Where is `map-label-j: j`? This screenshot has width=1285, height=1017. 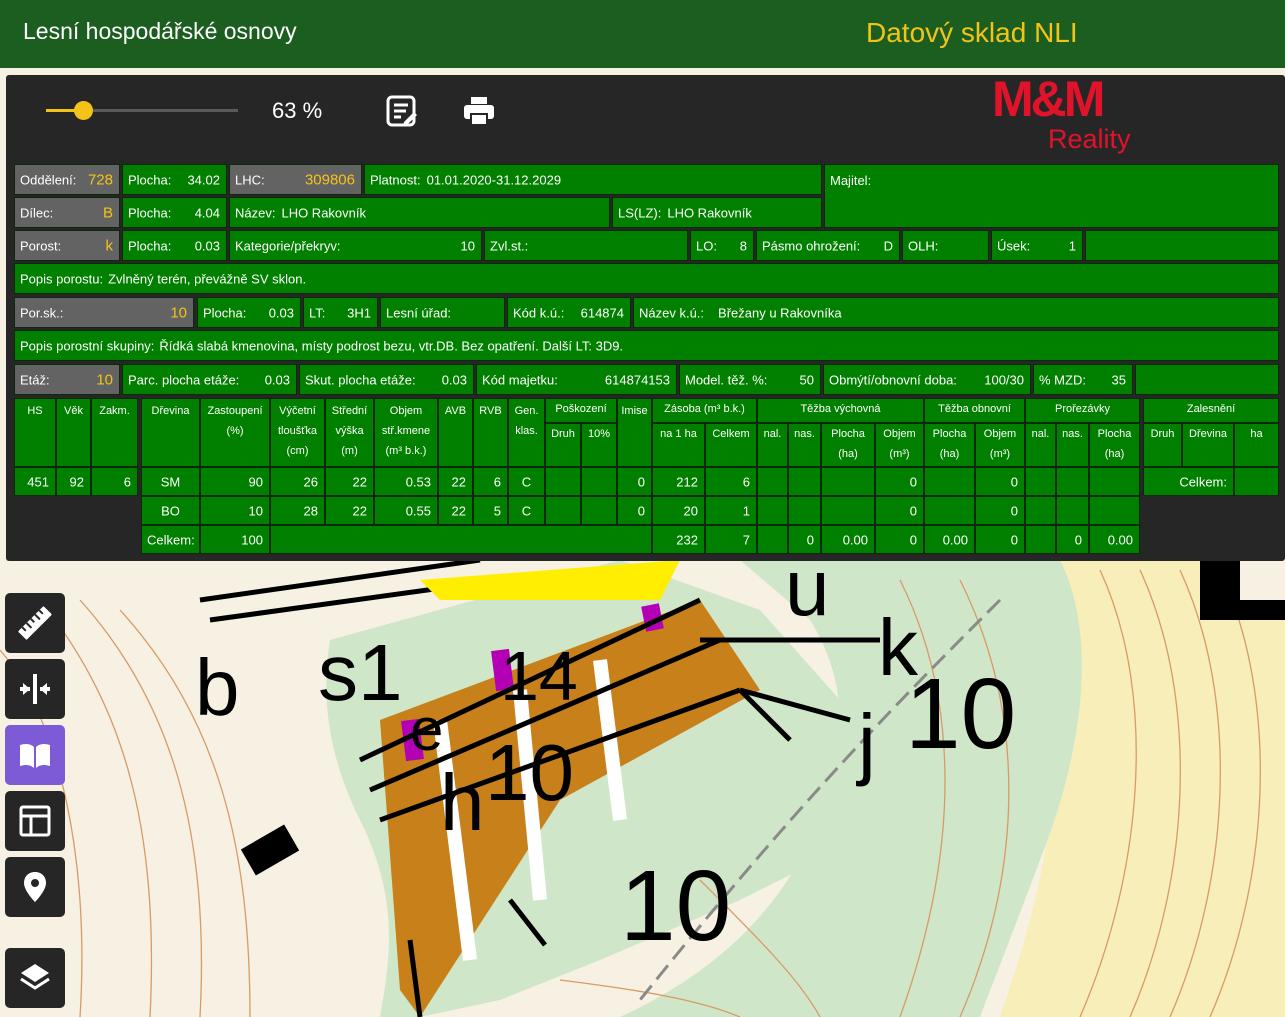 map-label-j: j is located at coordinates (866, 742).